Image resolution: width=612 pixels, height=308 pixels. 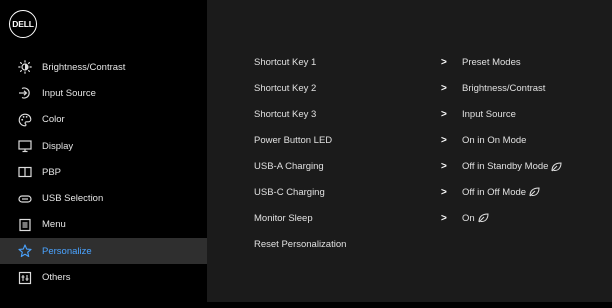 I want to click on sidebar-item-label: Color, so click(x=53, y=120).